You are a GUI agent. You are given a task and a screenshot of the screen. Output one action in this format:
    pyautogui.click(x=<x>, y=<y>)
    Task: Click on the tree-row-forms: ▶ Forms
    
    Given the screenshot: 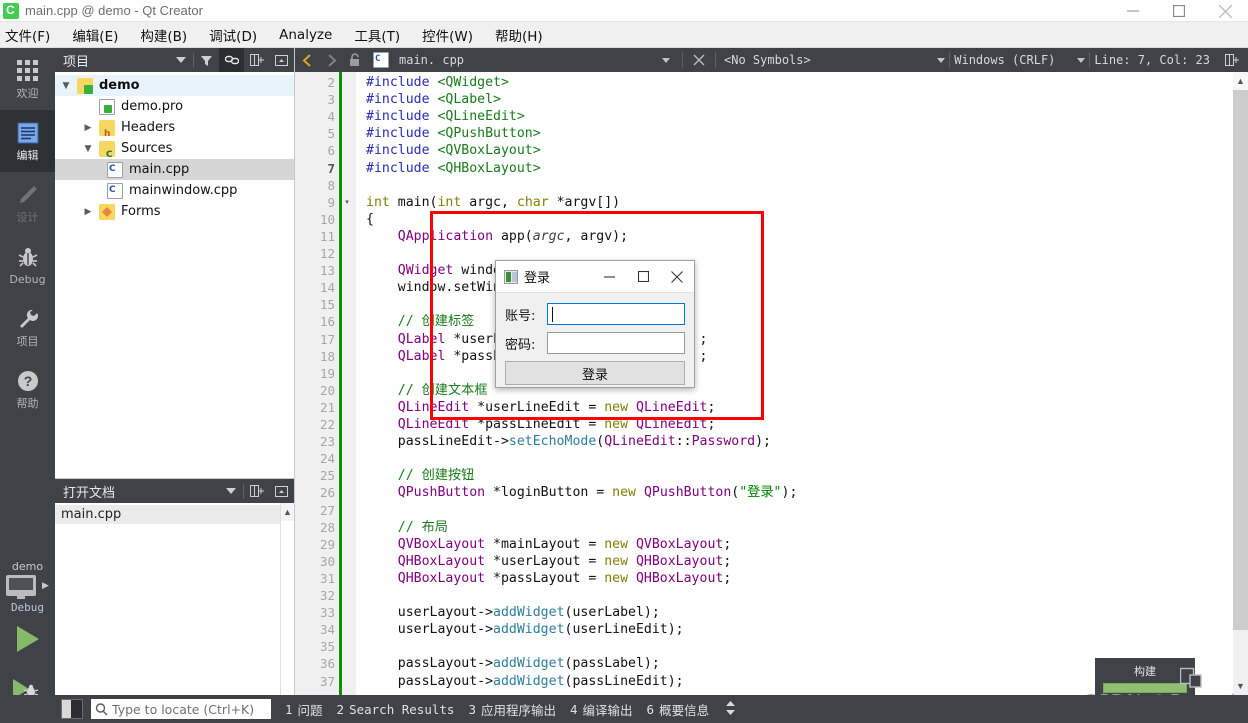 What is the action you would take?
    pyautogui.click(x=174, y=211)
    